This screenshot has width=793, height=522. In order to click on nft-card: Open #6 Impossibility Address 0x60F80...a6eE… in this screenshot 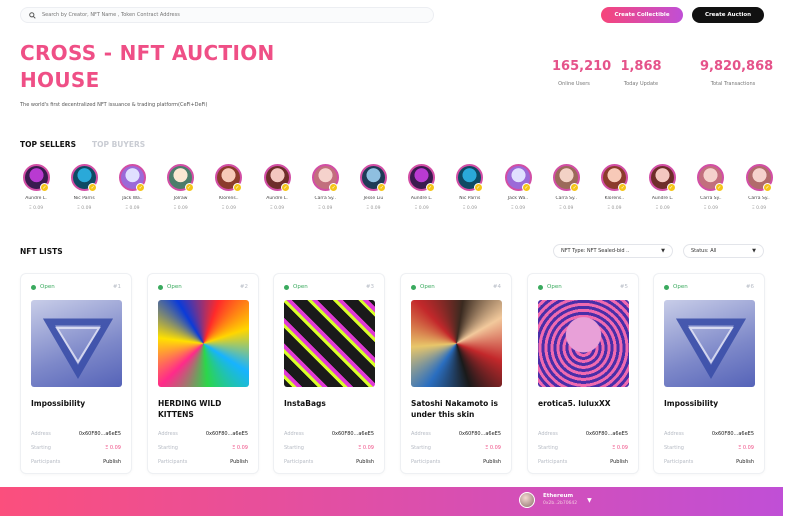, I will do `click(709, 373)`.